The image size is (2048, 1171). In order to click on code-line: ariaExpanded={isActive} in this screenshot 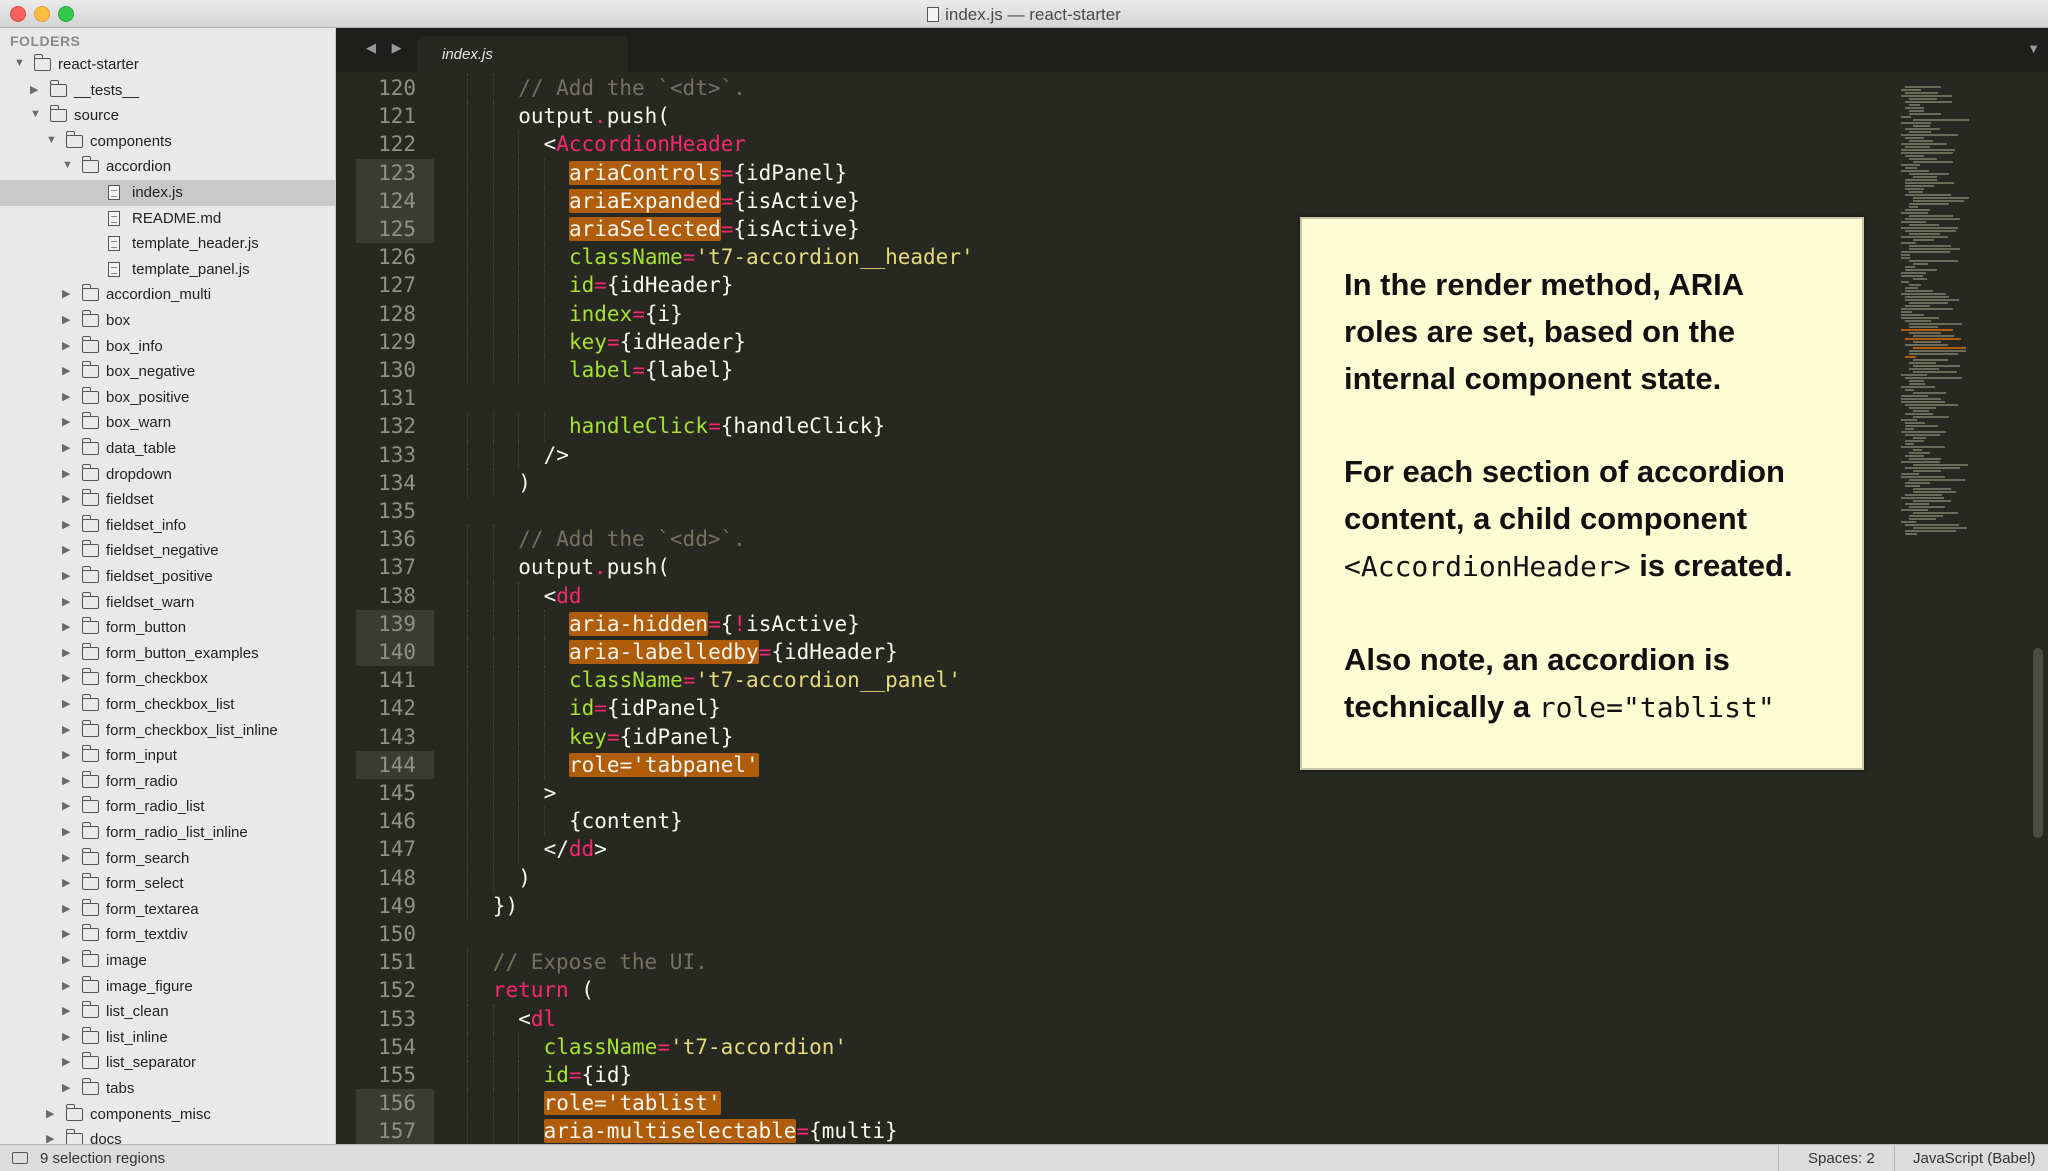, I will do `click(714, 201)`.